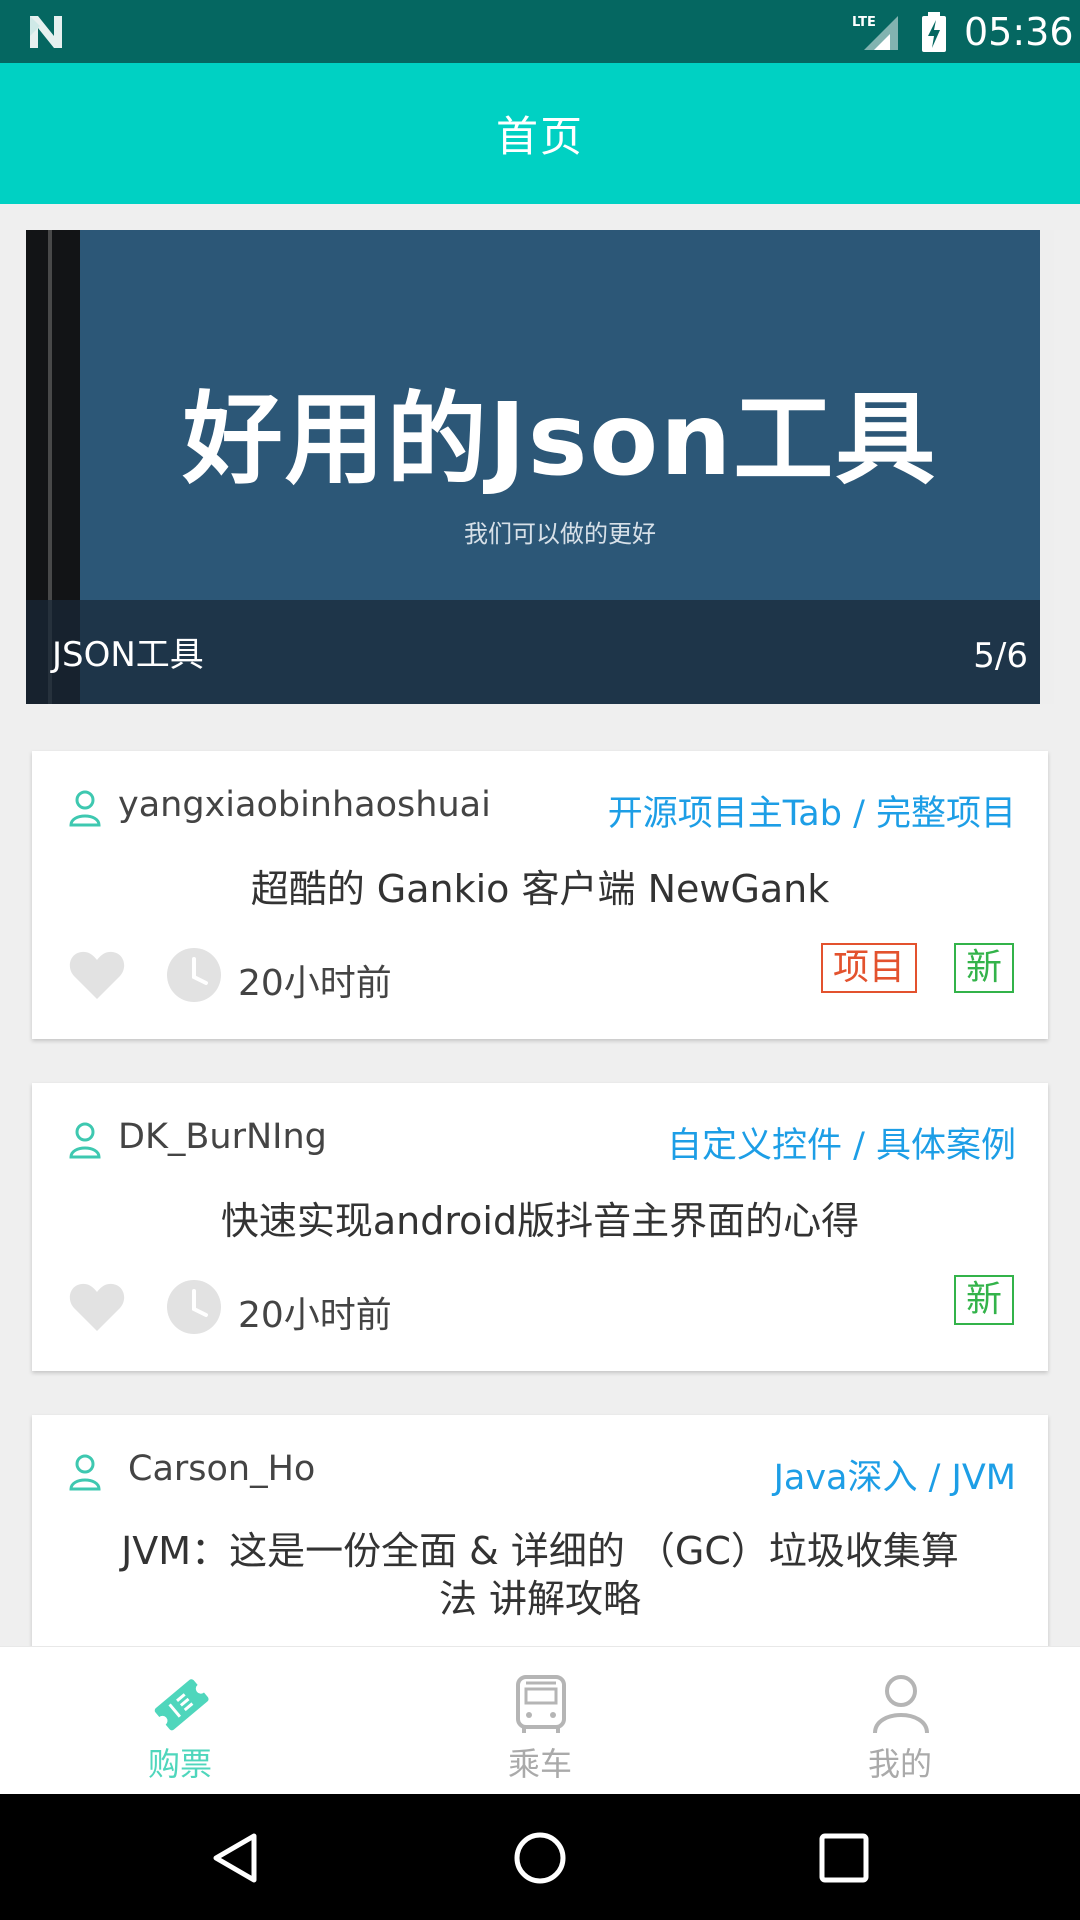  Describe the element at coordinates (901, 1704) in the screenshot. I see `person-icon` at that location.